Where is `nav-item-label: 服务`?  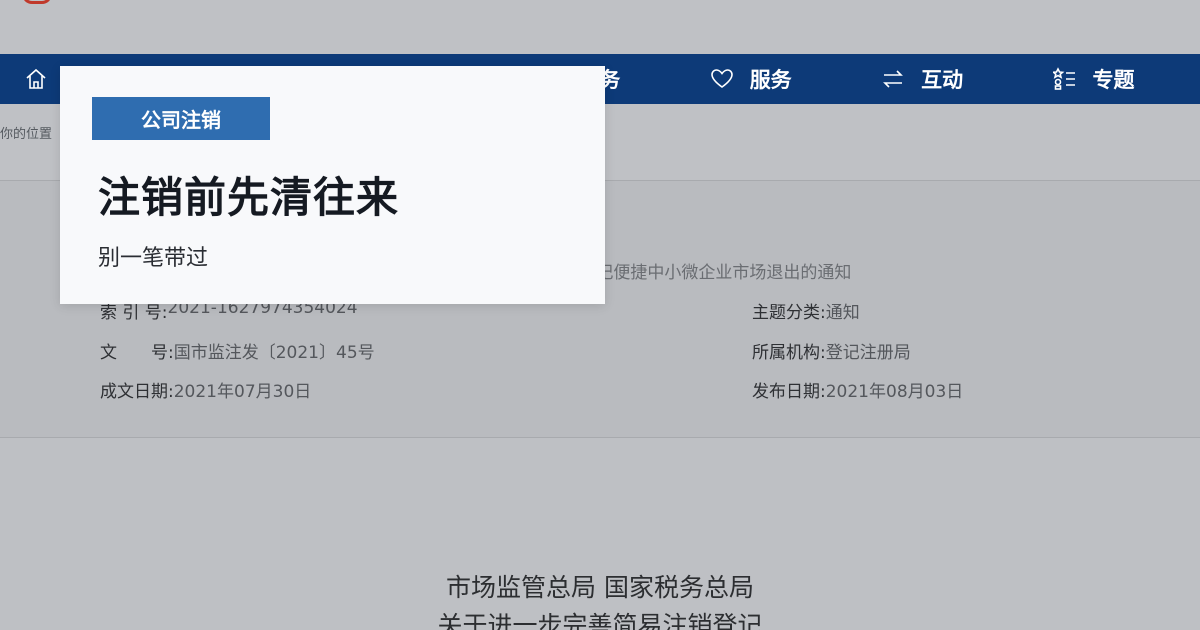 nav-item-label: 服务 is located at coordinates (770, 80).